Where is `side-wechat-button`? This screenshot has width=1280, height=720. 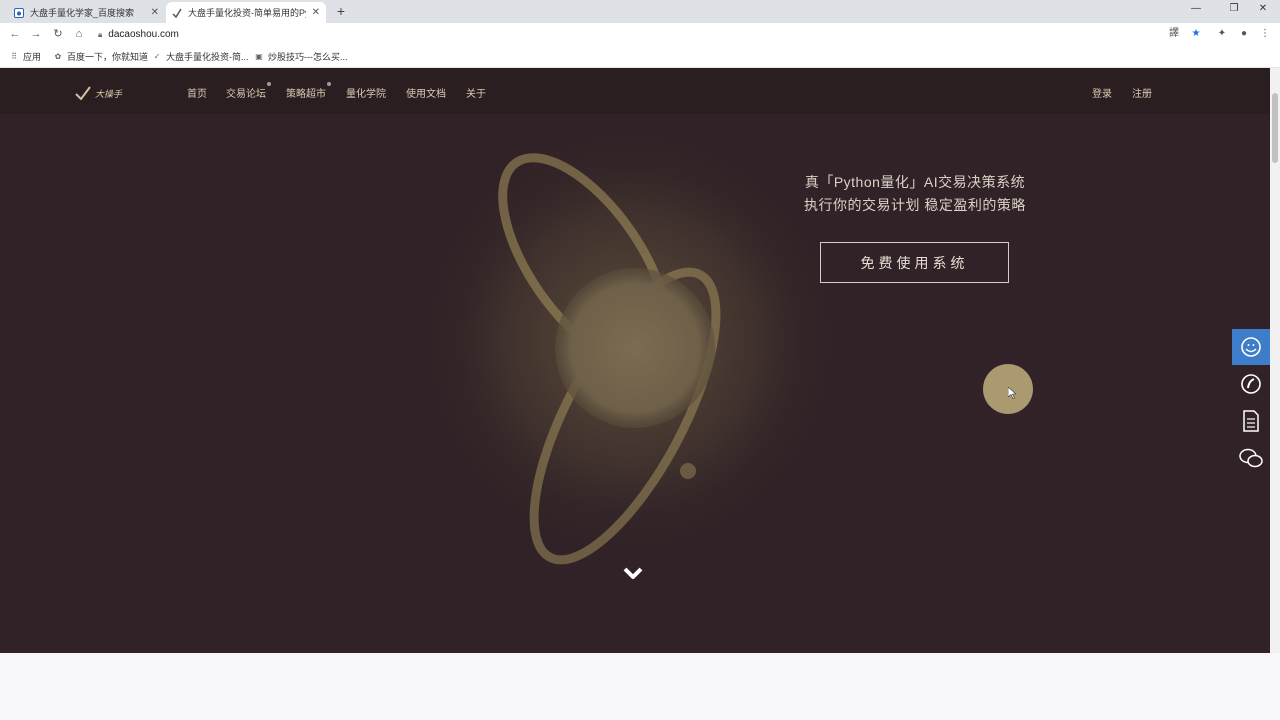
side-wechat-button is located at coordinates (1251, 458).